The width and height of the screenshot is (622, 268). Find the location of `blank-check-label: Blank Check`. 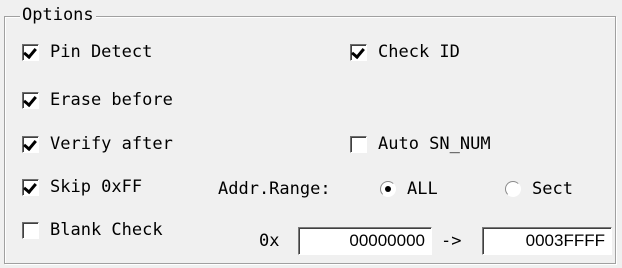

blank-check-label: Blank Check is located at coordinates (106, 230).